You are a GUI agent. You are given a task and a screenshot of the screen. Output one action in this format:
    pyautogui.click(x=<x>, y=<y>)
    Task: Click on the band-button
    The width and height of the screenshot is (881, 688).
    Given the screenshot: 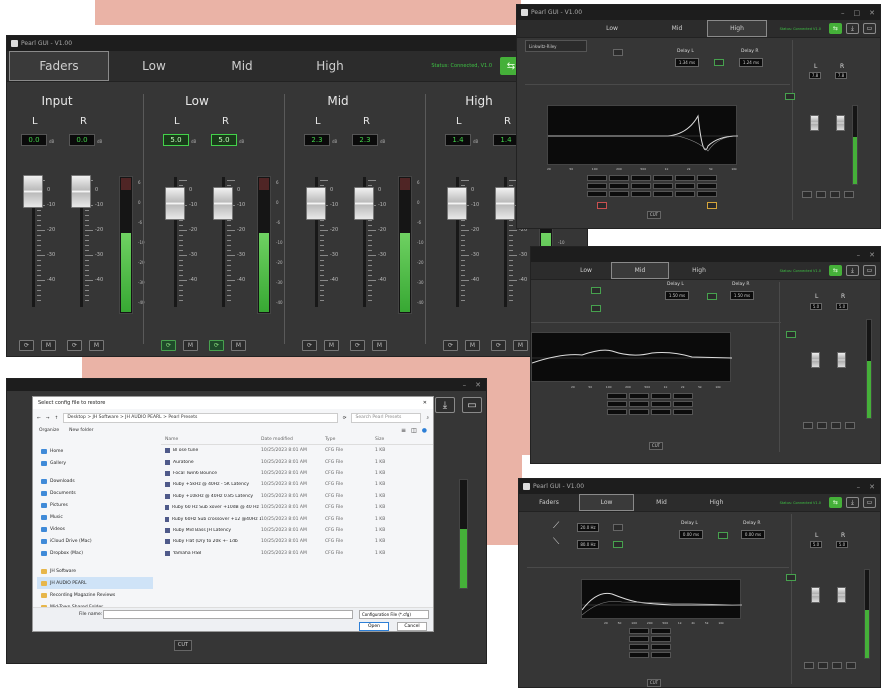 What is the action you would take?
    pyautogui.click(x=712, y=205)
    